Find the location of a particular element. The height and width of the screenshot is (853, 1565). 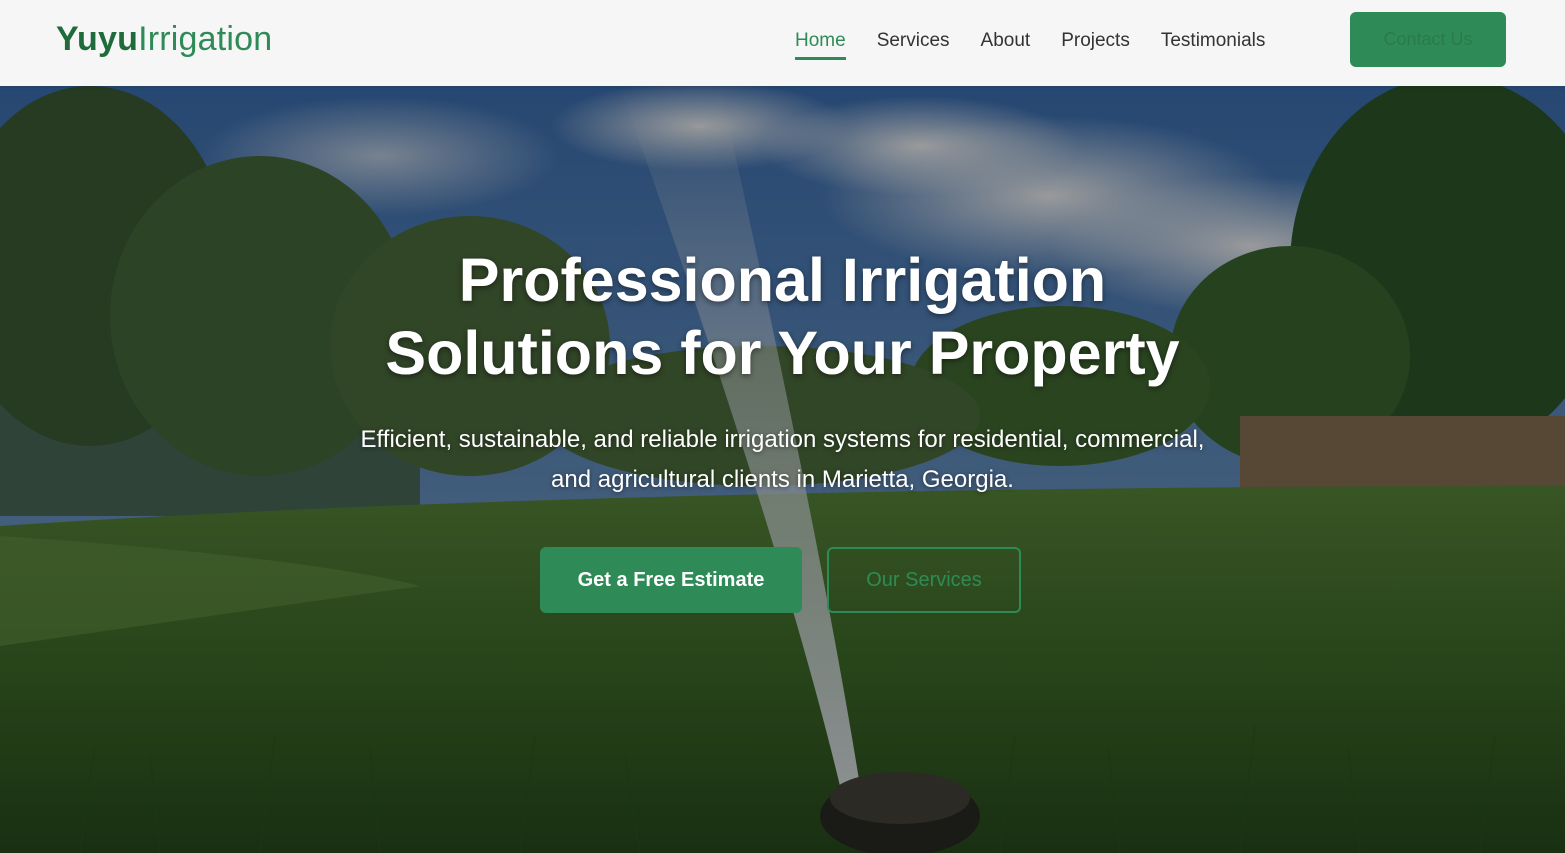

hero-title-line-2: Solutions for Your Property is located at coordinates (782, 353).